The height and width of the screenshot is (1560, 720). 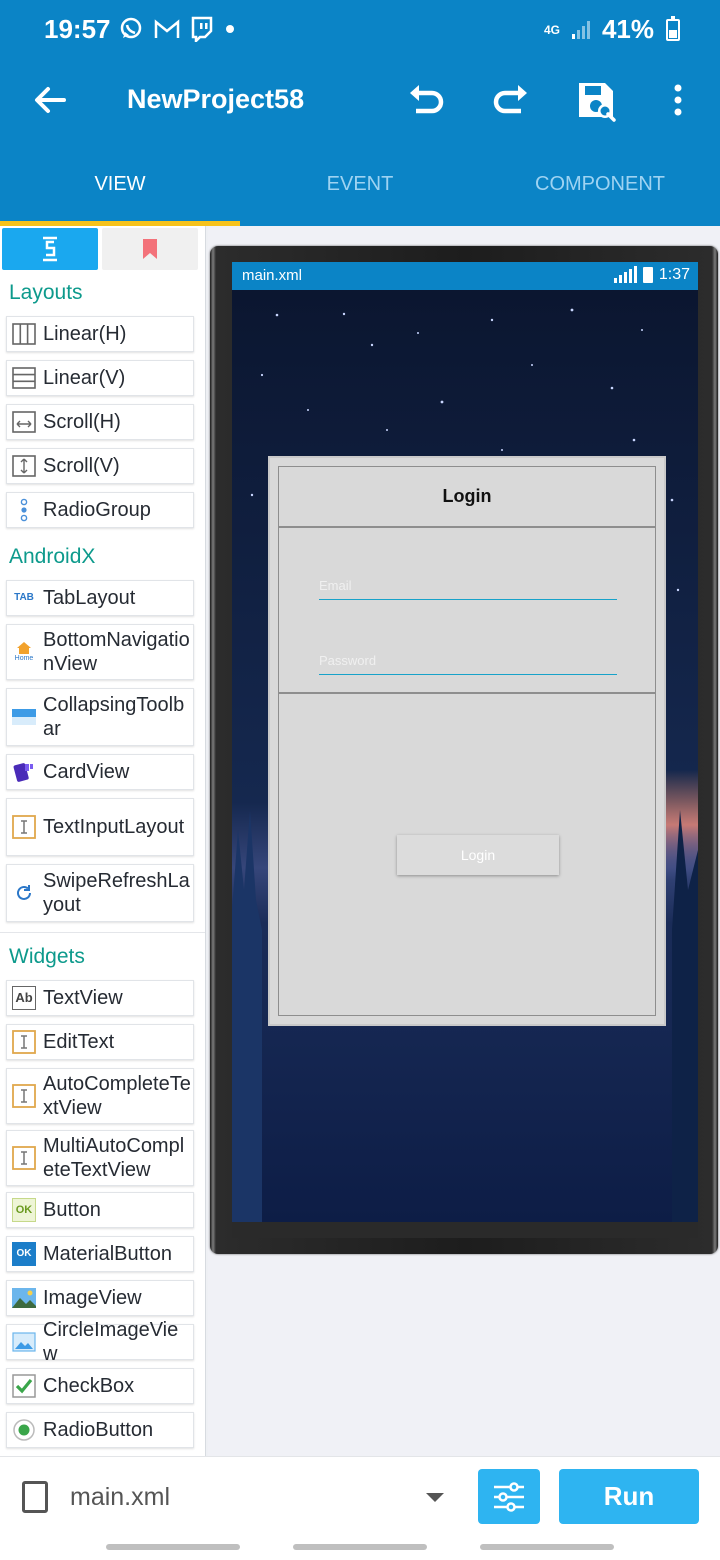 I want to click on palette-tab-widgets, so click(x=50, y=249).